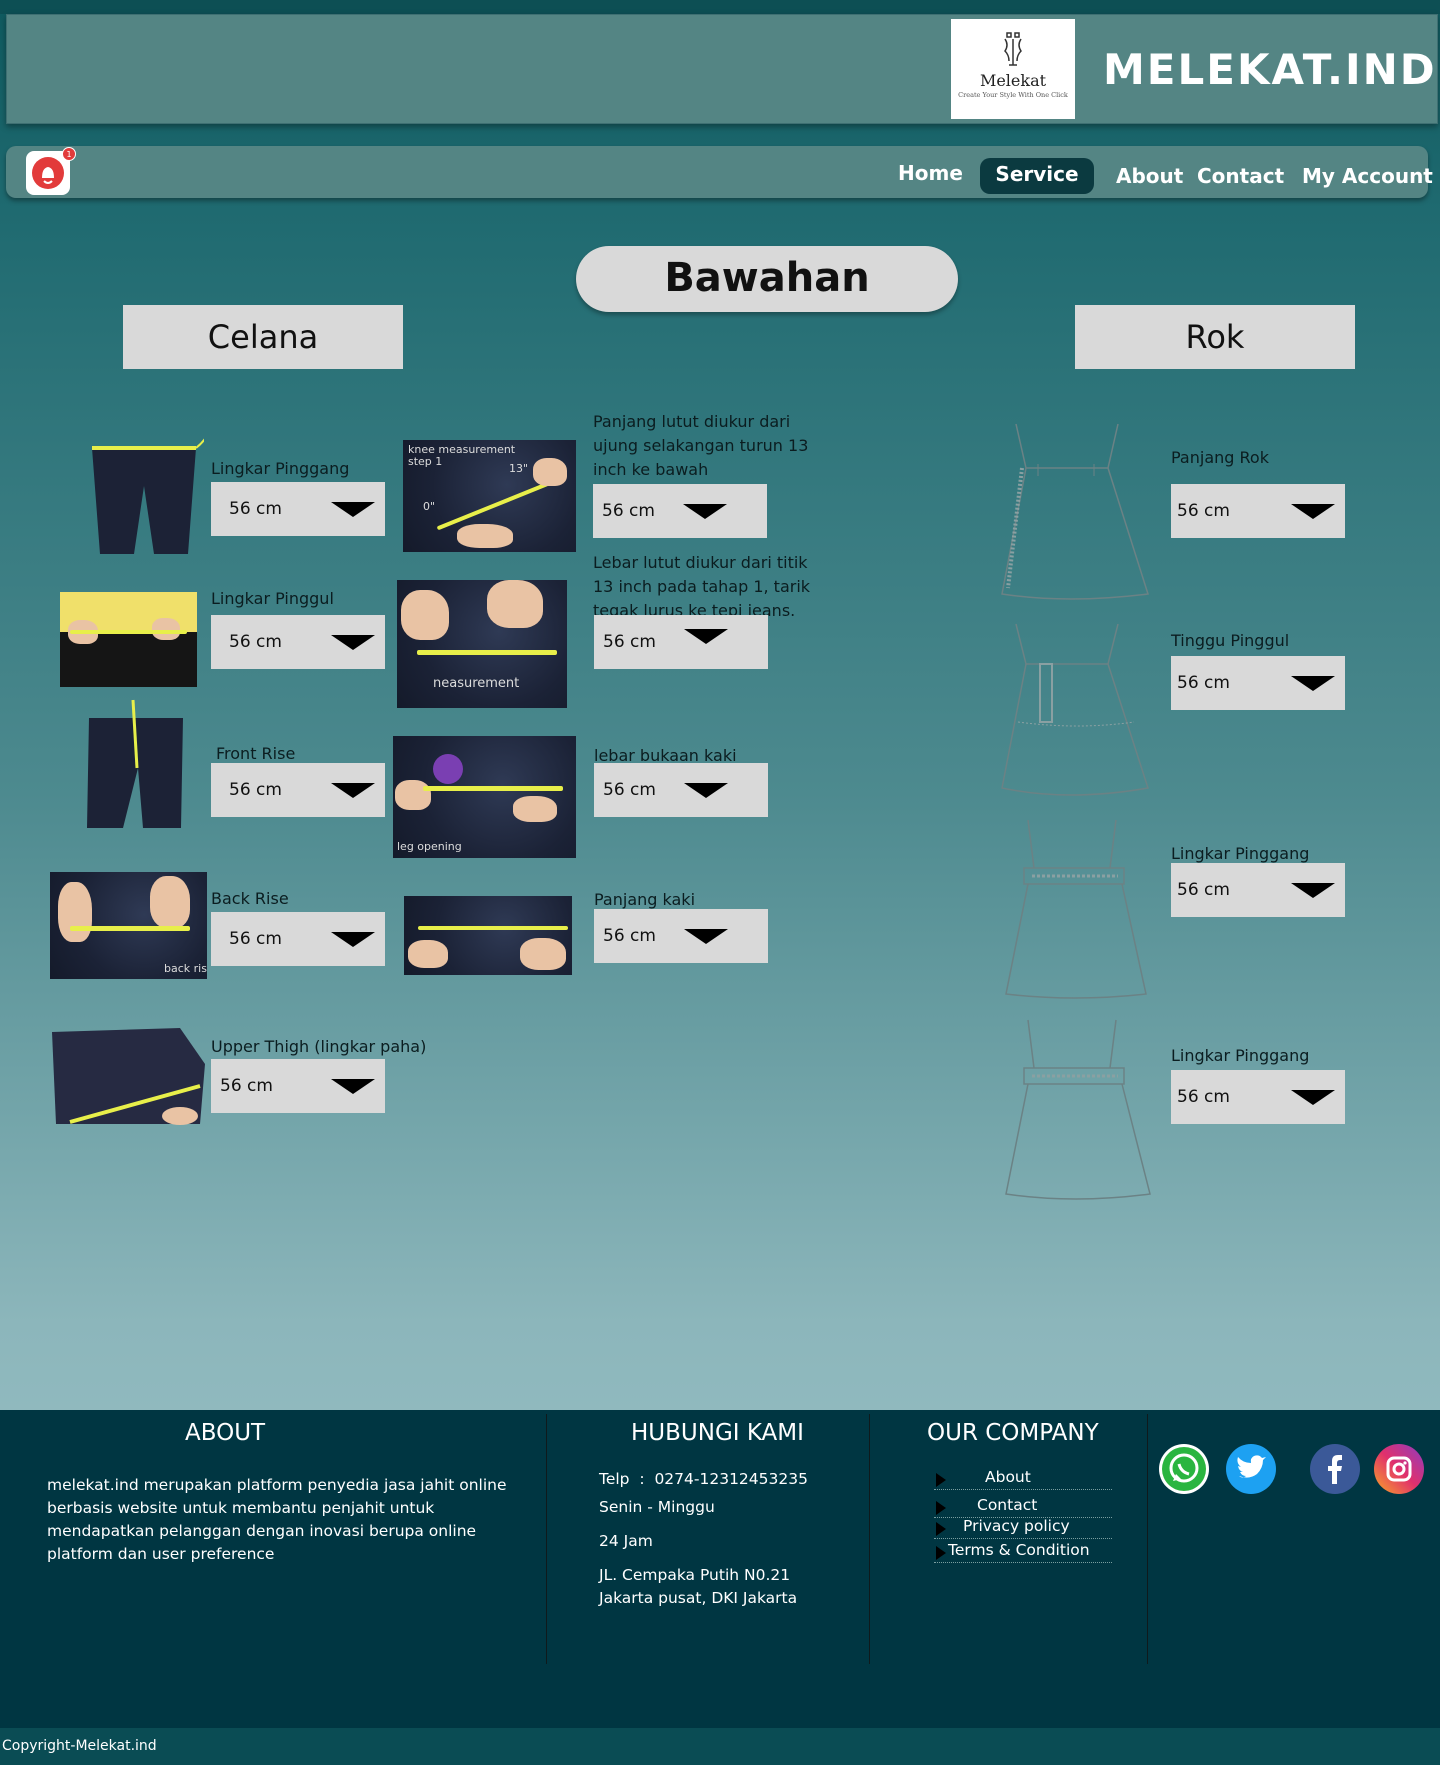 The height and width of the screenshot is (1765, 1440). Describe the element at coordinates (298, 642) in the screenshot. I see `select-lingkar-pinggul: 56 cm` at that location.